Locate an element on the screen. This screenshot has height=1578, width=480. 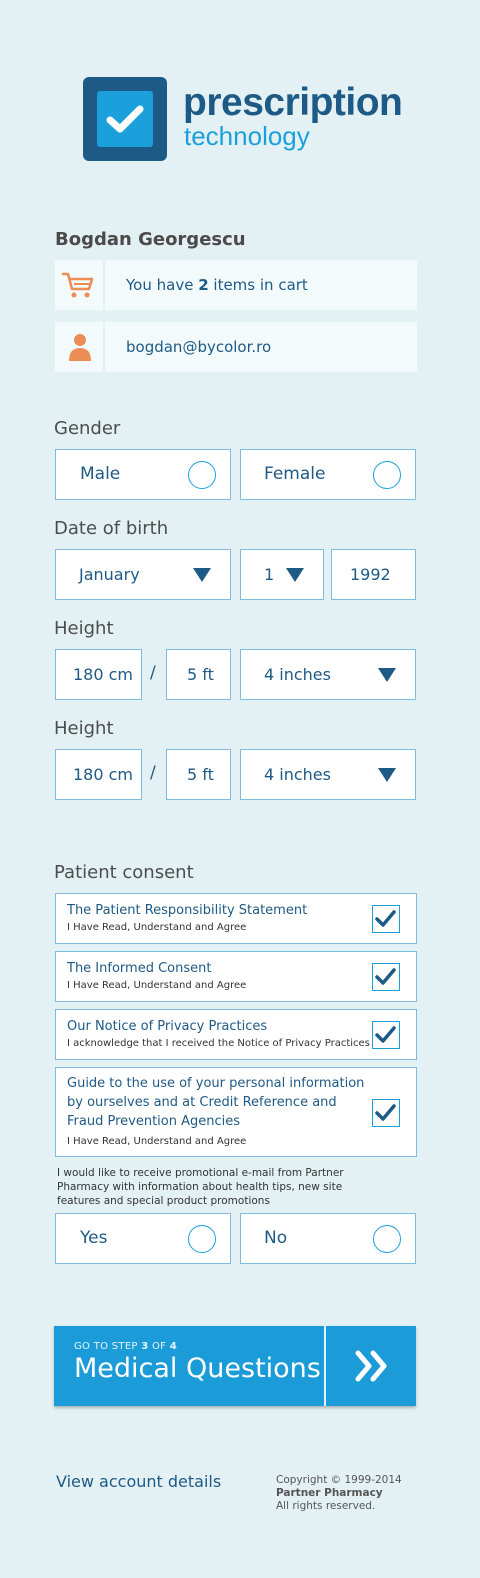
consent-title: The Patient Responsibility Statement is located at coordinates (187, 910).